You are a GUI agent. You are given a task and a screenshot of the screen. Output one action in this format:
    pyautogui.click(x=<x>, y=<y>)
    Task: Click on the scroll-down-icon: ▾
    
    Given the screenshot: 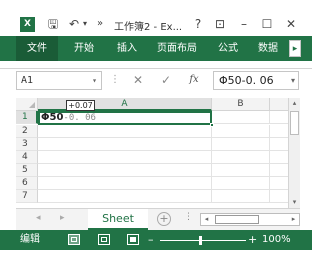 What is the action you would take?
    pyautogui.click(x=294, y=202)
    